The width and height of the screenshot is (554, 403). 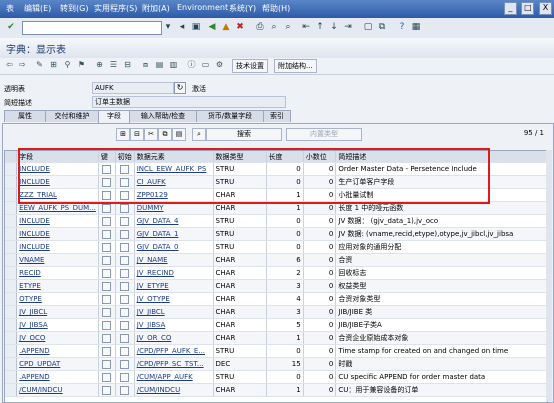 I want to click on field-name-cell: .APPEND, so click(x=57, y=351).